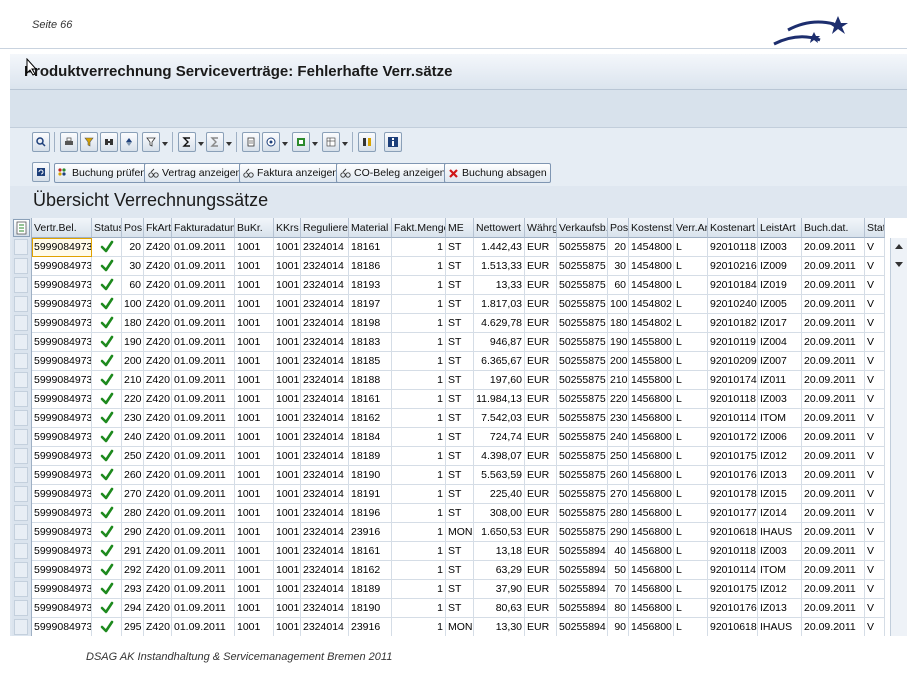 The height and width of the screenshot is (680, 907). What do you see at coordinates (618, 494) in the screenshot?
I see `table-cell: 270` at bounding box center [618, 494].